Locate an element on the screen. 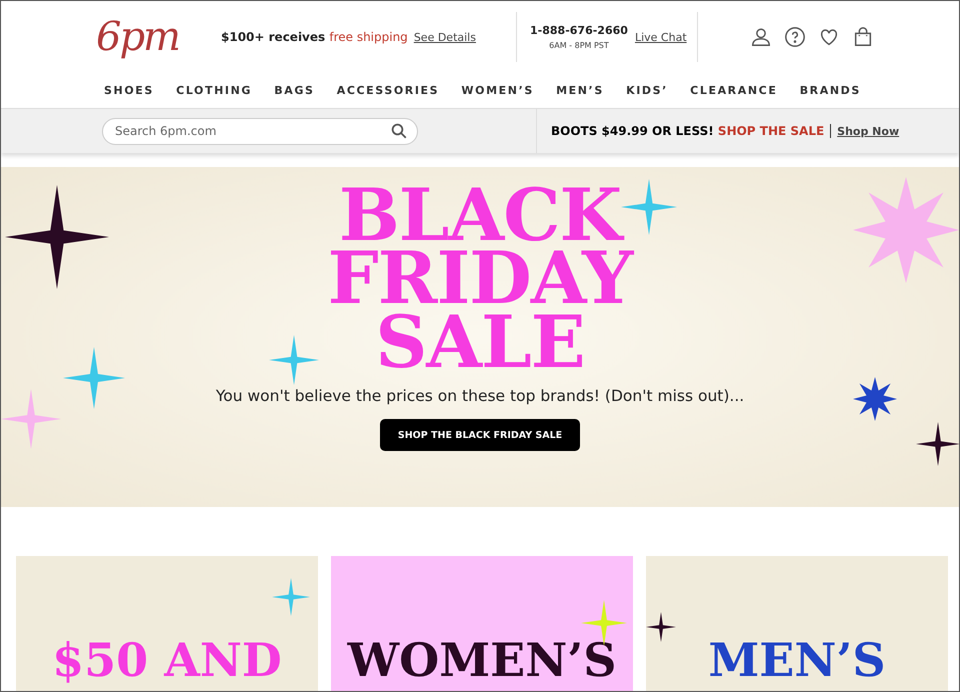  nav-link: MEN’S is located at coordinates (580, 90).